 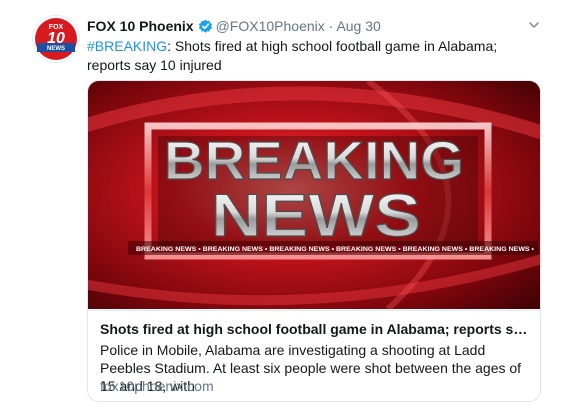 What do you see at coordinates (127, 46) in the screenshot?
I see `hashtag-link: #BREAKING` at bounding box center [127, 46].